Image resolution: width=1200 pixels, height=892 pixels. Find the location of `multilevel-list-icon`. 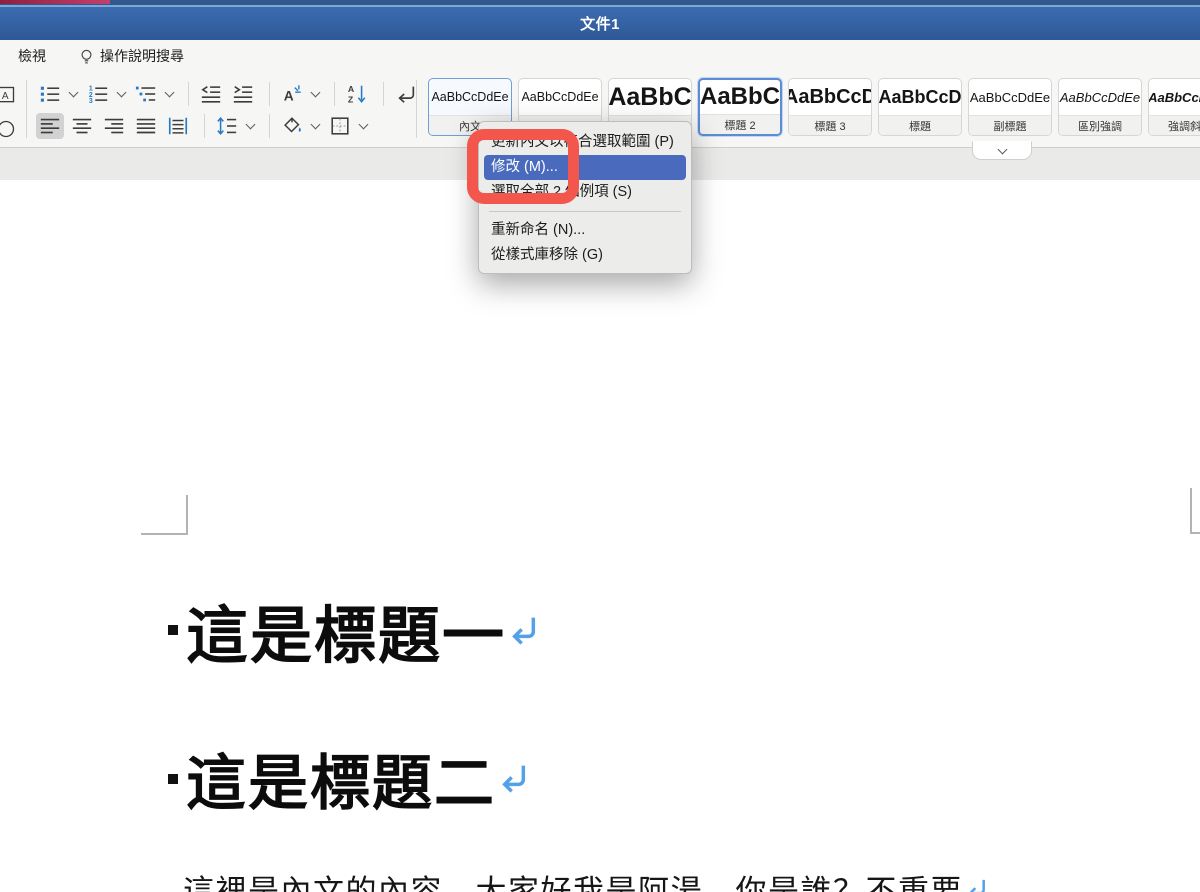

multilevel-list-icon is located at coordinates (145, 94).